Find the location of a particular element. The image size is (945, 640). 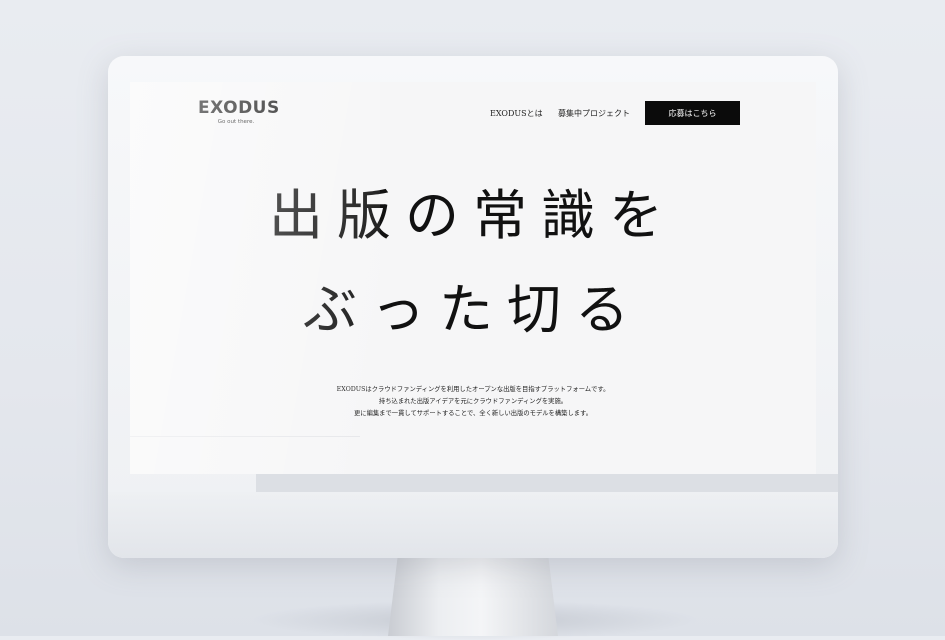

nav-link-projects: 募集中プロジェクト is located at coordinates (594, 113).